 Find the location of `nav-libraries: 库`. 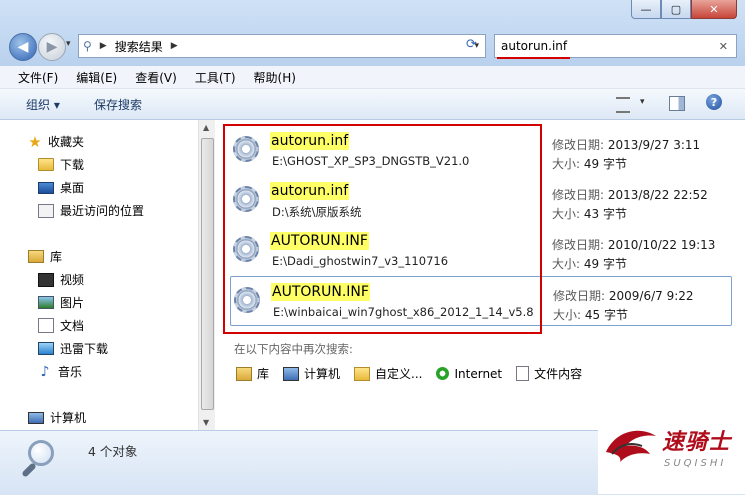

nav-libraries: 库 is located at coordinates (45, 256).